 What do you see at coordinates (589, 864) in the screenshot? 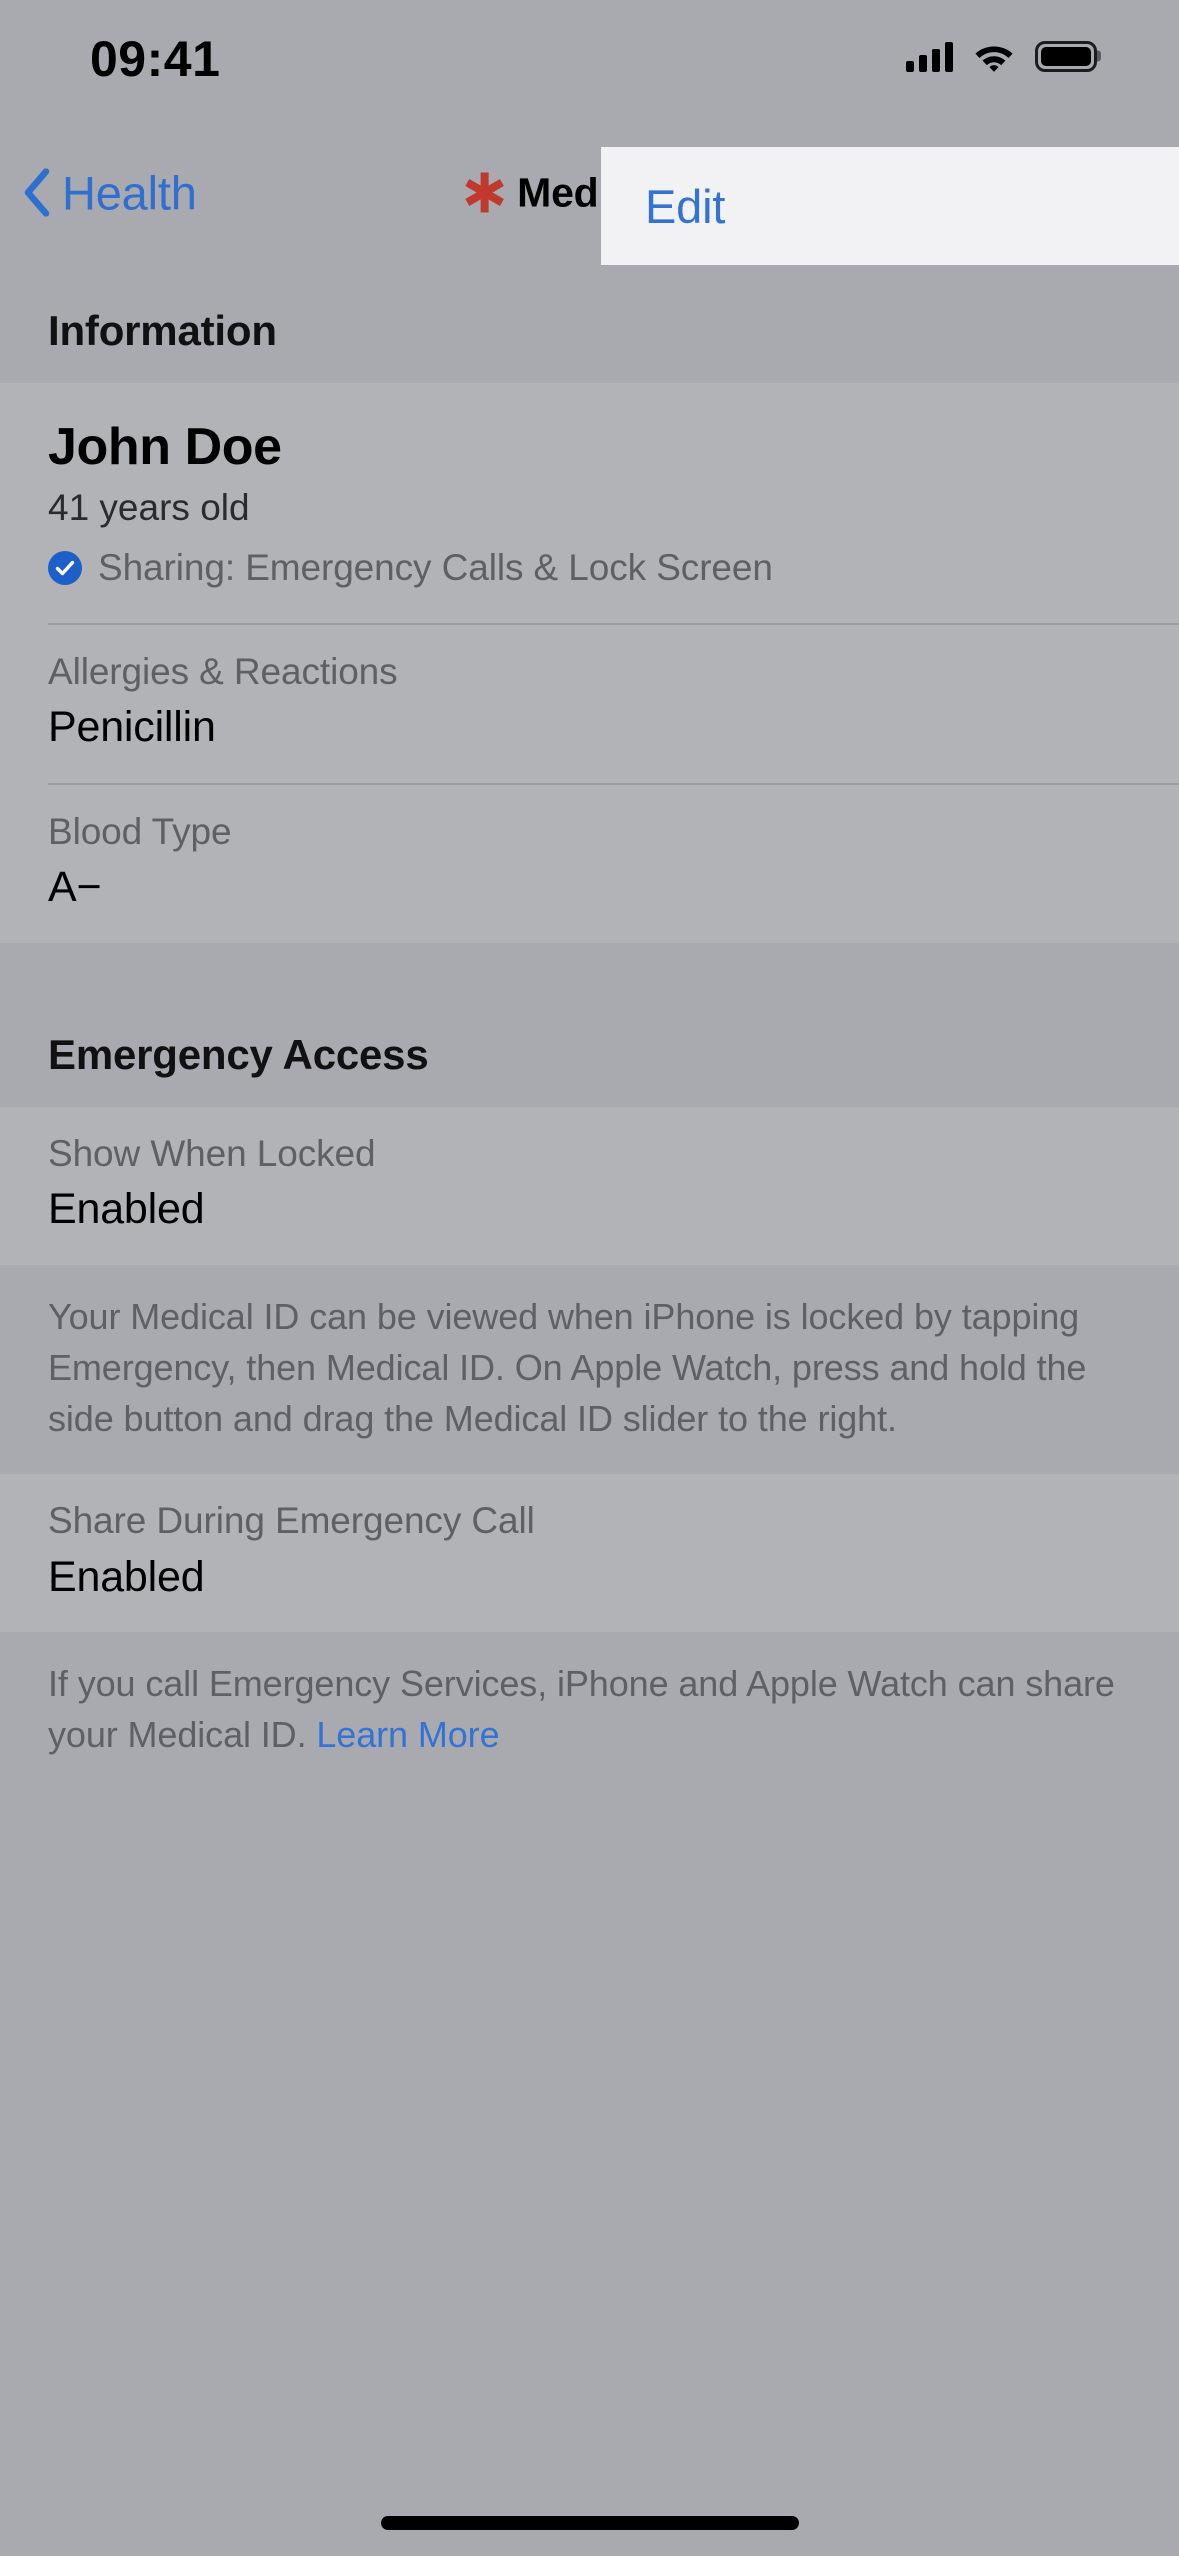
I see `row-blood-type: Blood Type A−` at bounding box center [589, 864].